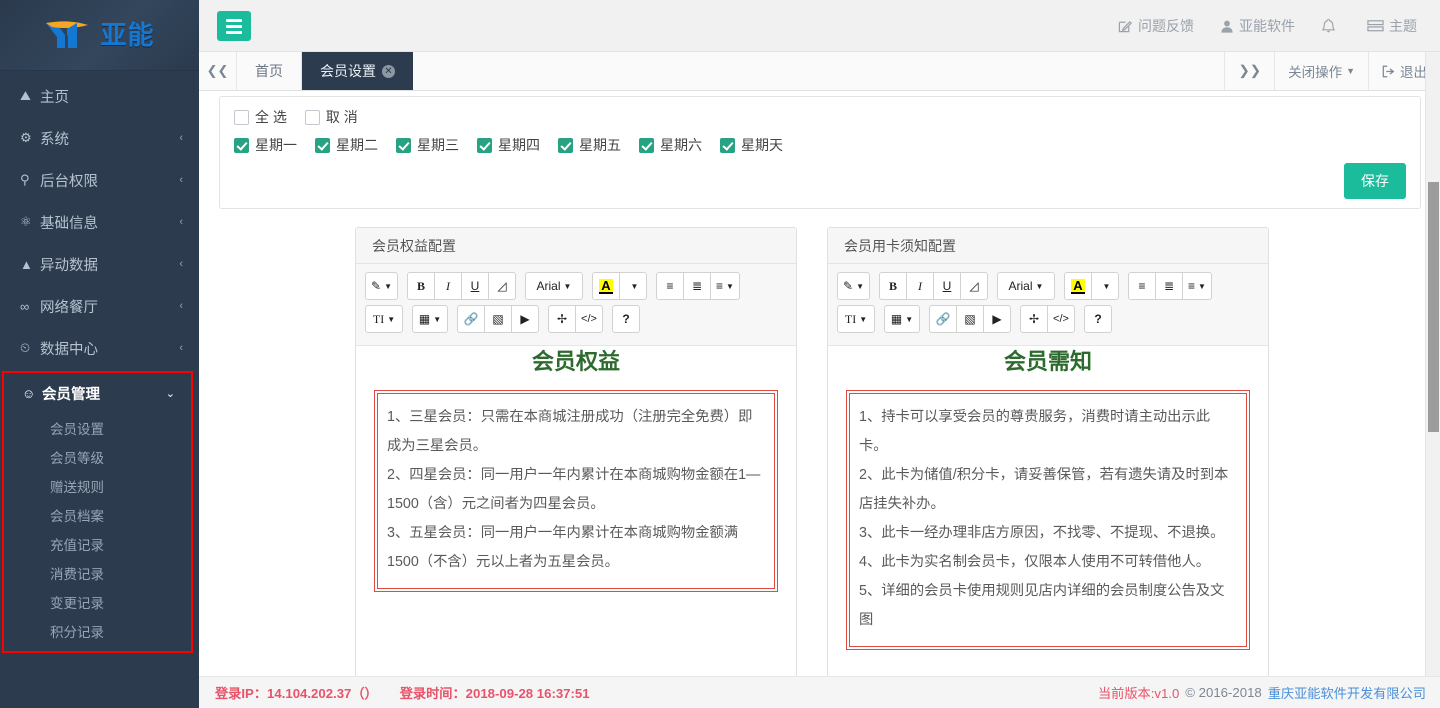  I want to click on weekday-checkbox-thu: 星期四, so click(508, 145).